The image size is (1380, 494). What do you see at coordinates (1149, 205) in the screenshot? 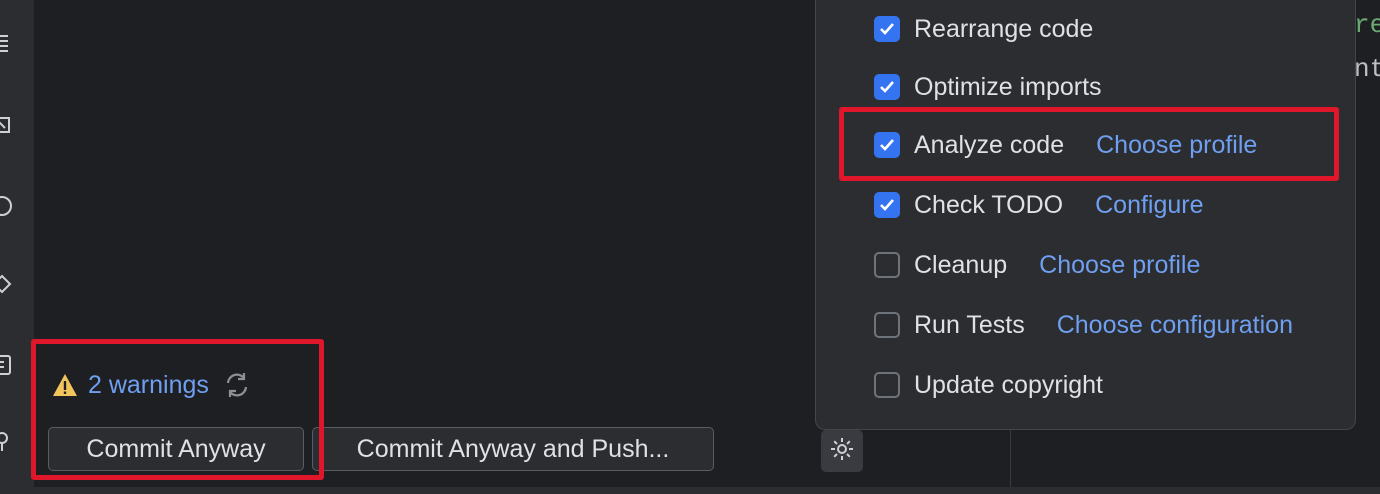
I see `configure-link: Configure` at bounding box center [1149, 205].